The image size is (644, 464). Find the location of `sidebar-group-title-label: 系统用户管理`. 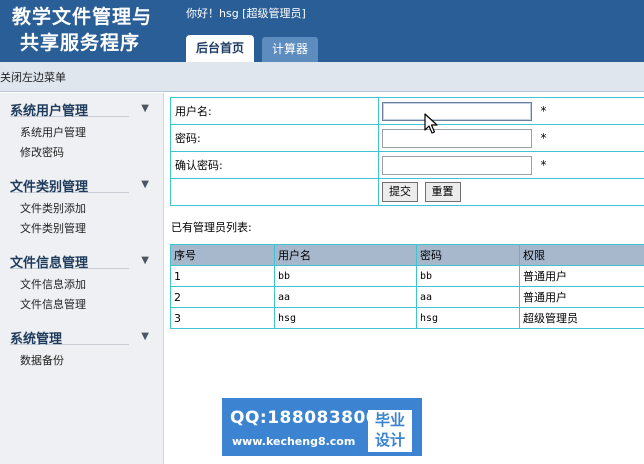

sidebar-group-title-label: 系统用户管理 is located at coordinates (49, 111).